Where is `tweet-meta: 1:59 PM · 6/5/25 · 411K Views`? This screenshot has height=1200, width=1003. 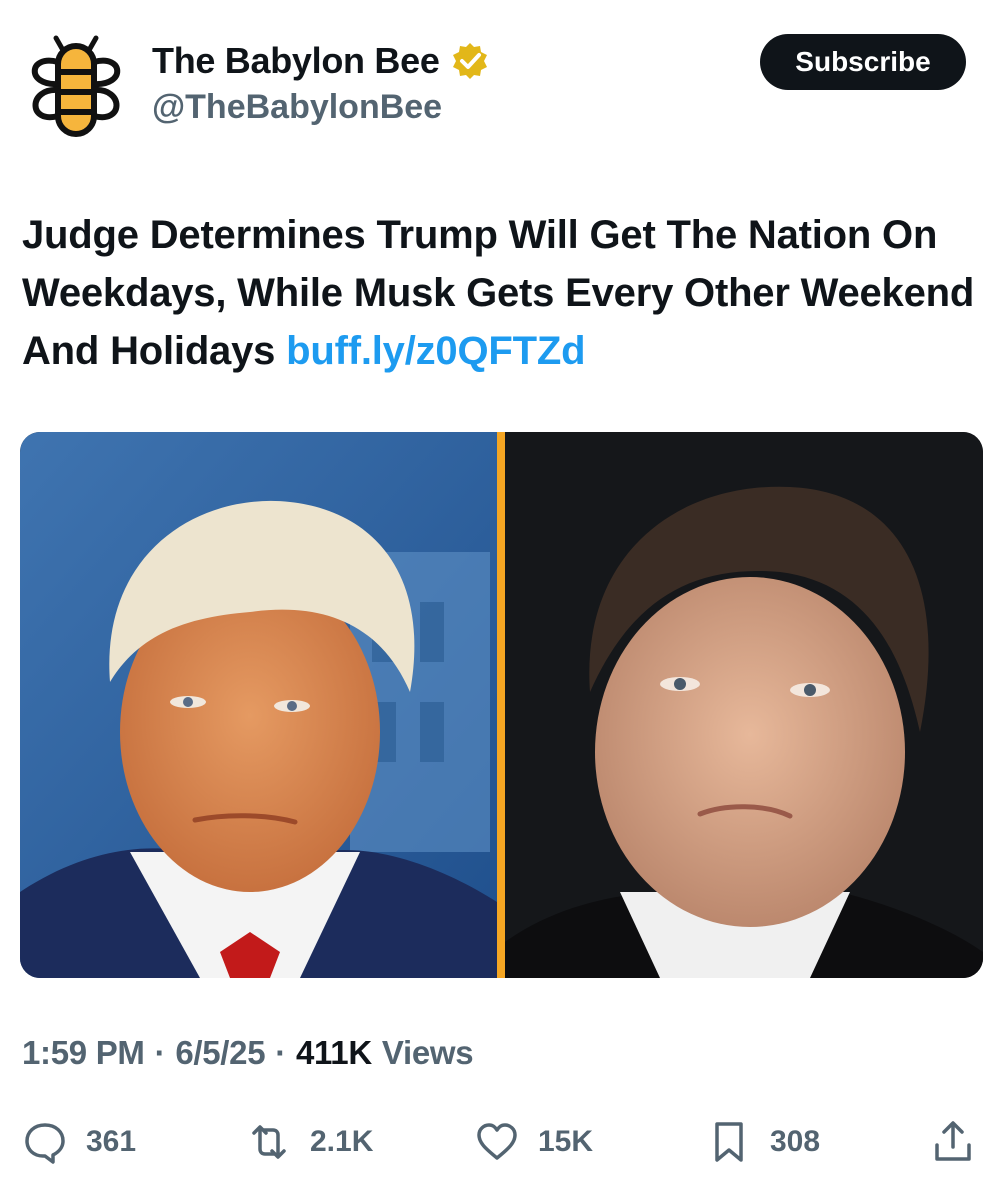 tweet-meta: 1:59 PM · 6/5/25 · 411K Views is located at coordinates (248, 1053).